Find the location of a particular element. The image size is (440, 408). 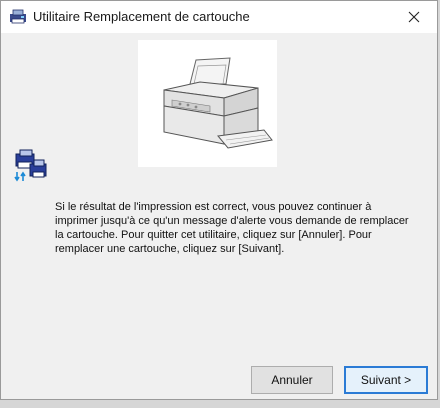

printer-illustration is located at coordinates (207, 103).